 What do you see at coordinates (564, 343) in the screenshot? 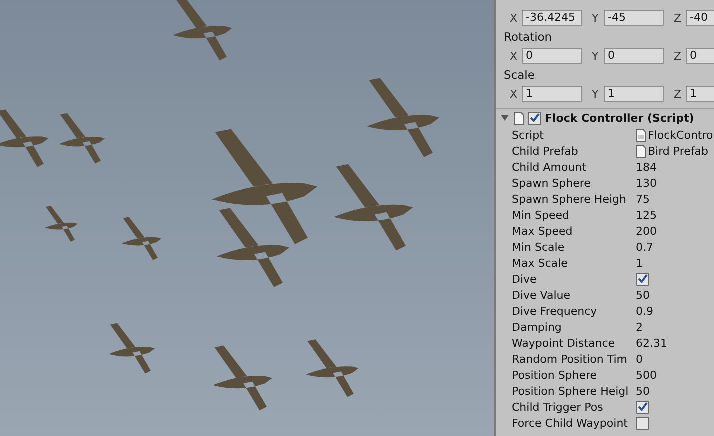
I see `property-label: Waypoint Distance` at bounding box center [564, 343].